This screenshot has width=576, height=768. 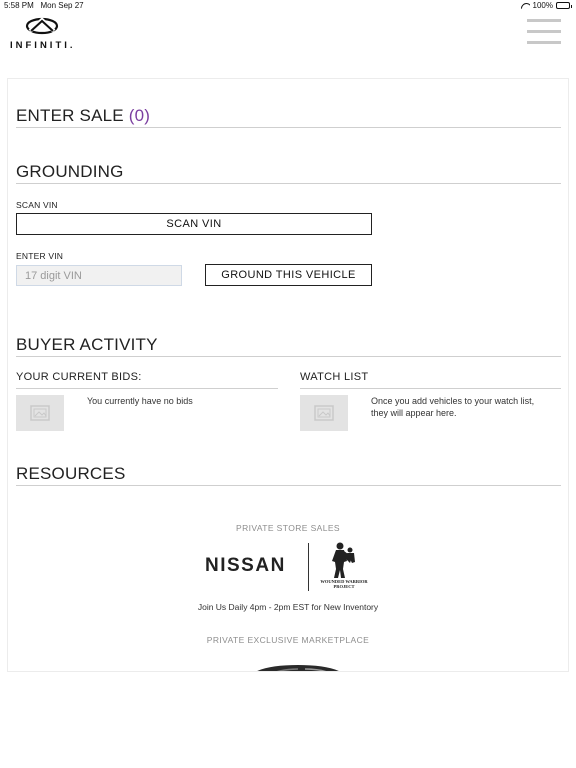 I want to click on bid-thumbnail, so click(x=40, y=413).